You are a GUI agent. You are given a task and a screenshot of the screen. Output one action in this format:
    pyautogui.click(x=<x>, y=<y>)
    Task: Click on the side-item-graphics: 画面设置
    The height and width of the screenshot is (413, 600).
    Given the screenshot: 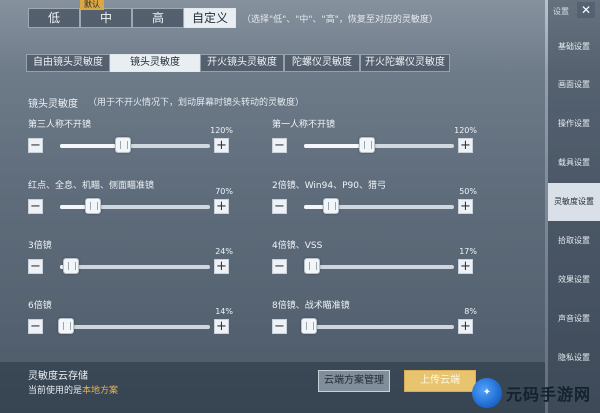 What is the action you would take?
    pyautogui.click(x=574, y=85)
    